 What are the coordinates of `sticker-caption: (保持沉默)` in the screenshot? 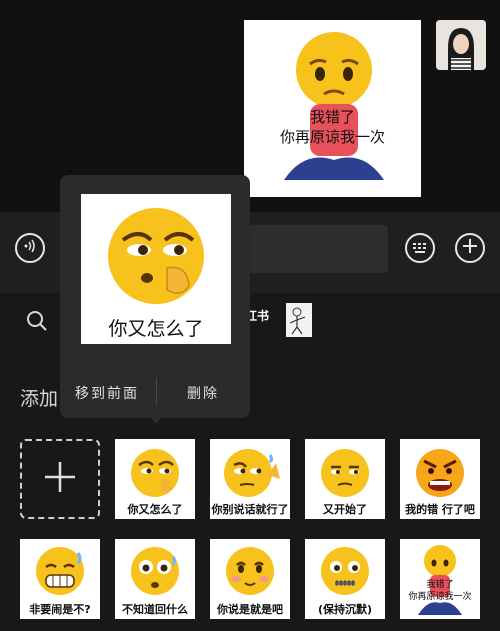 It's located at (345, 609).